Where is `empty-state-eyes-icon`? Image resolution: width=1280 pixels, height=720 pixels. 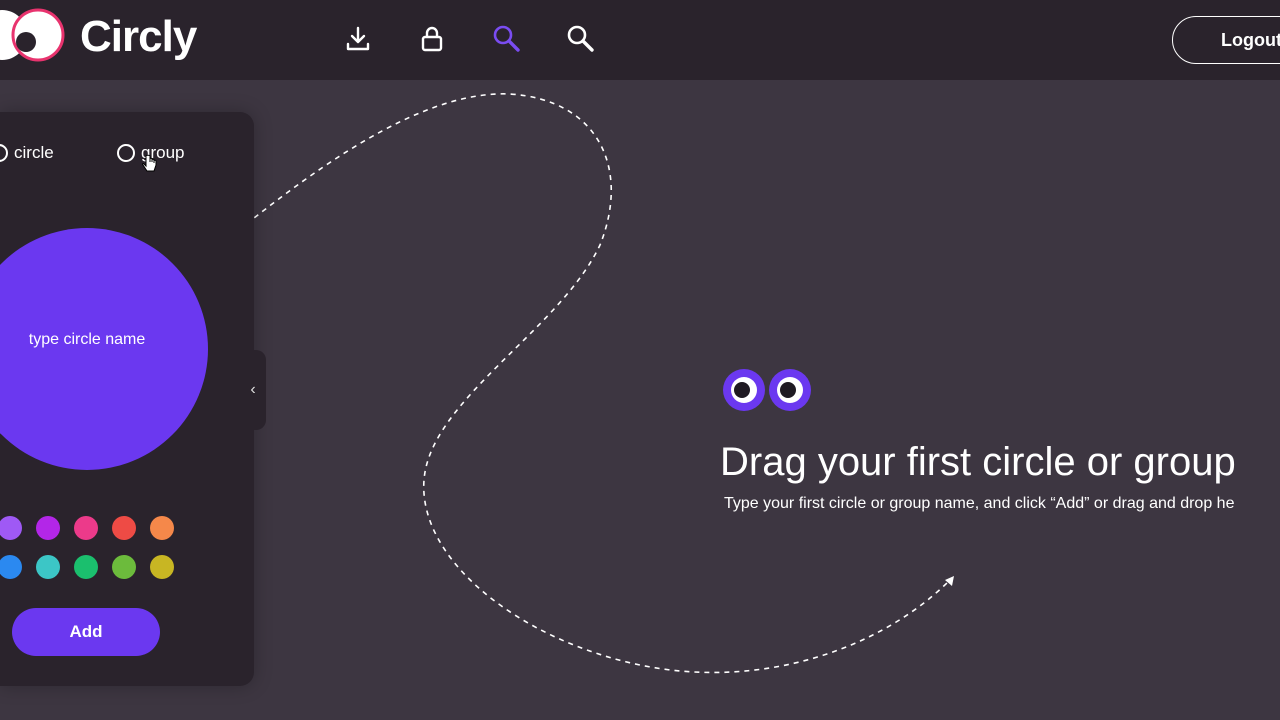 empty-state-eyes-icon is located at coordinates (767, 390).